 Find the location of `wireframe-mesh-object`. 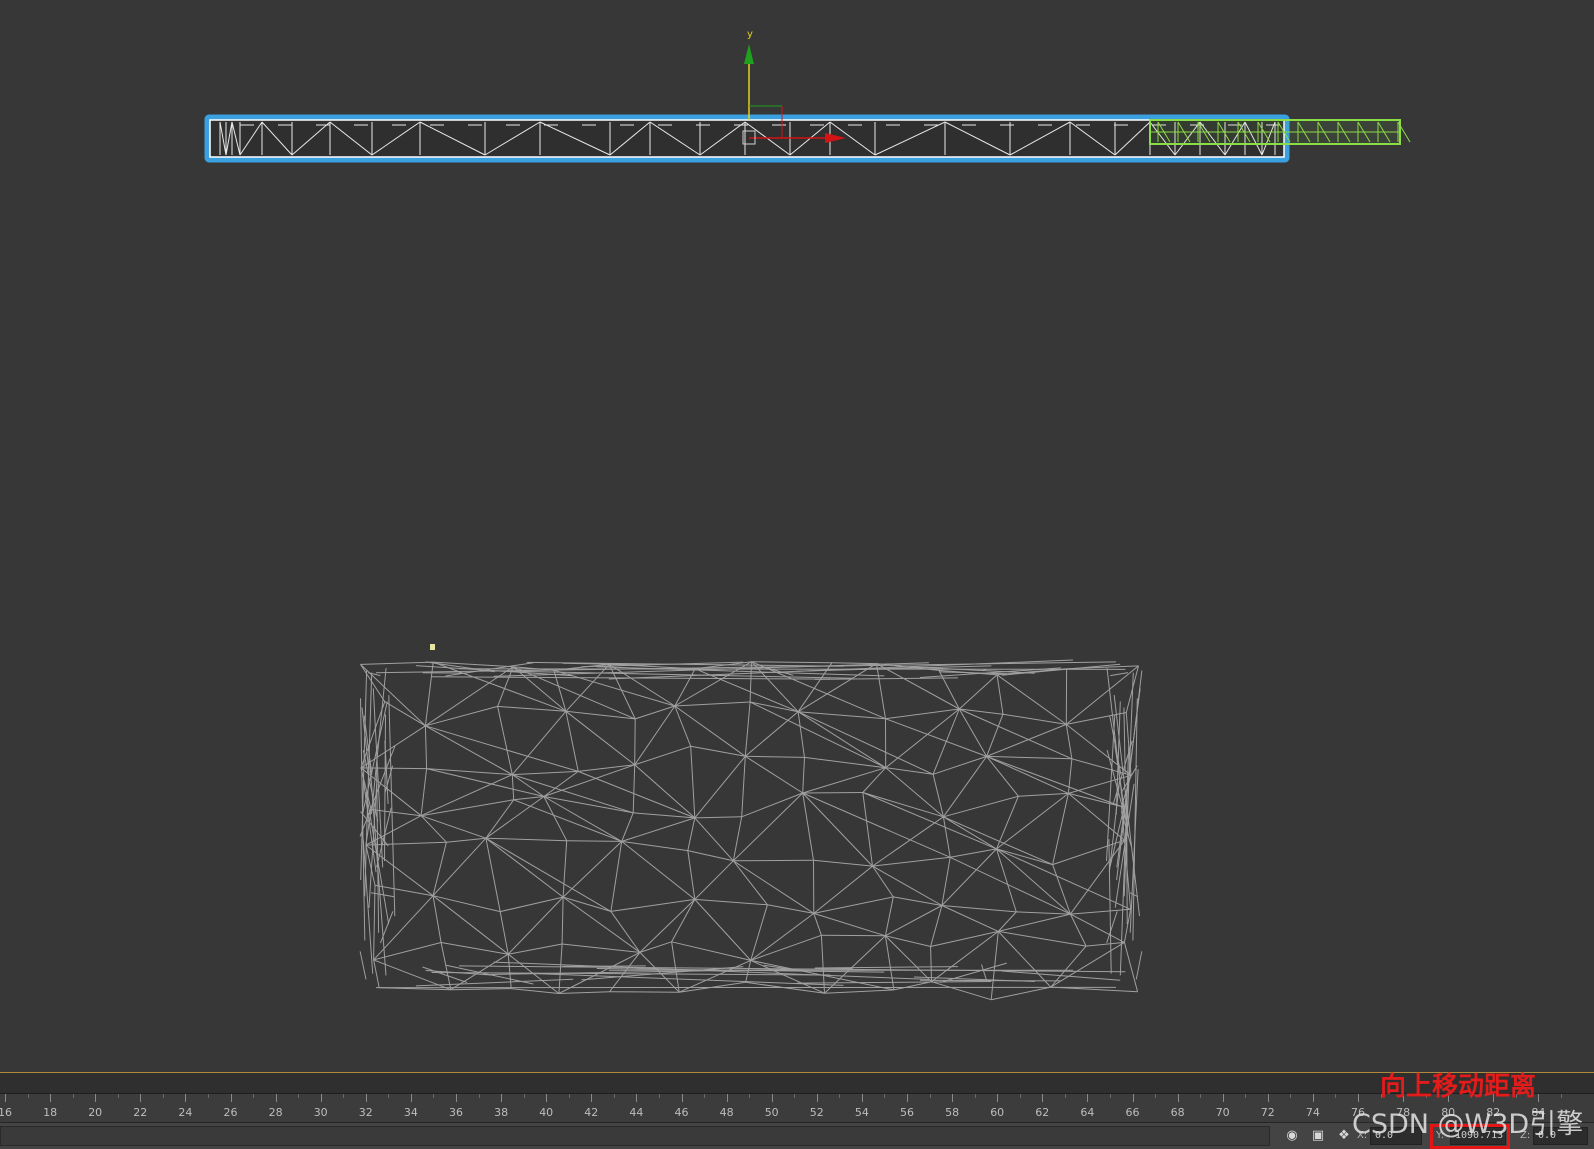

wireframe-mesh-object is located at coordinates (751, 830).